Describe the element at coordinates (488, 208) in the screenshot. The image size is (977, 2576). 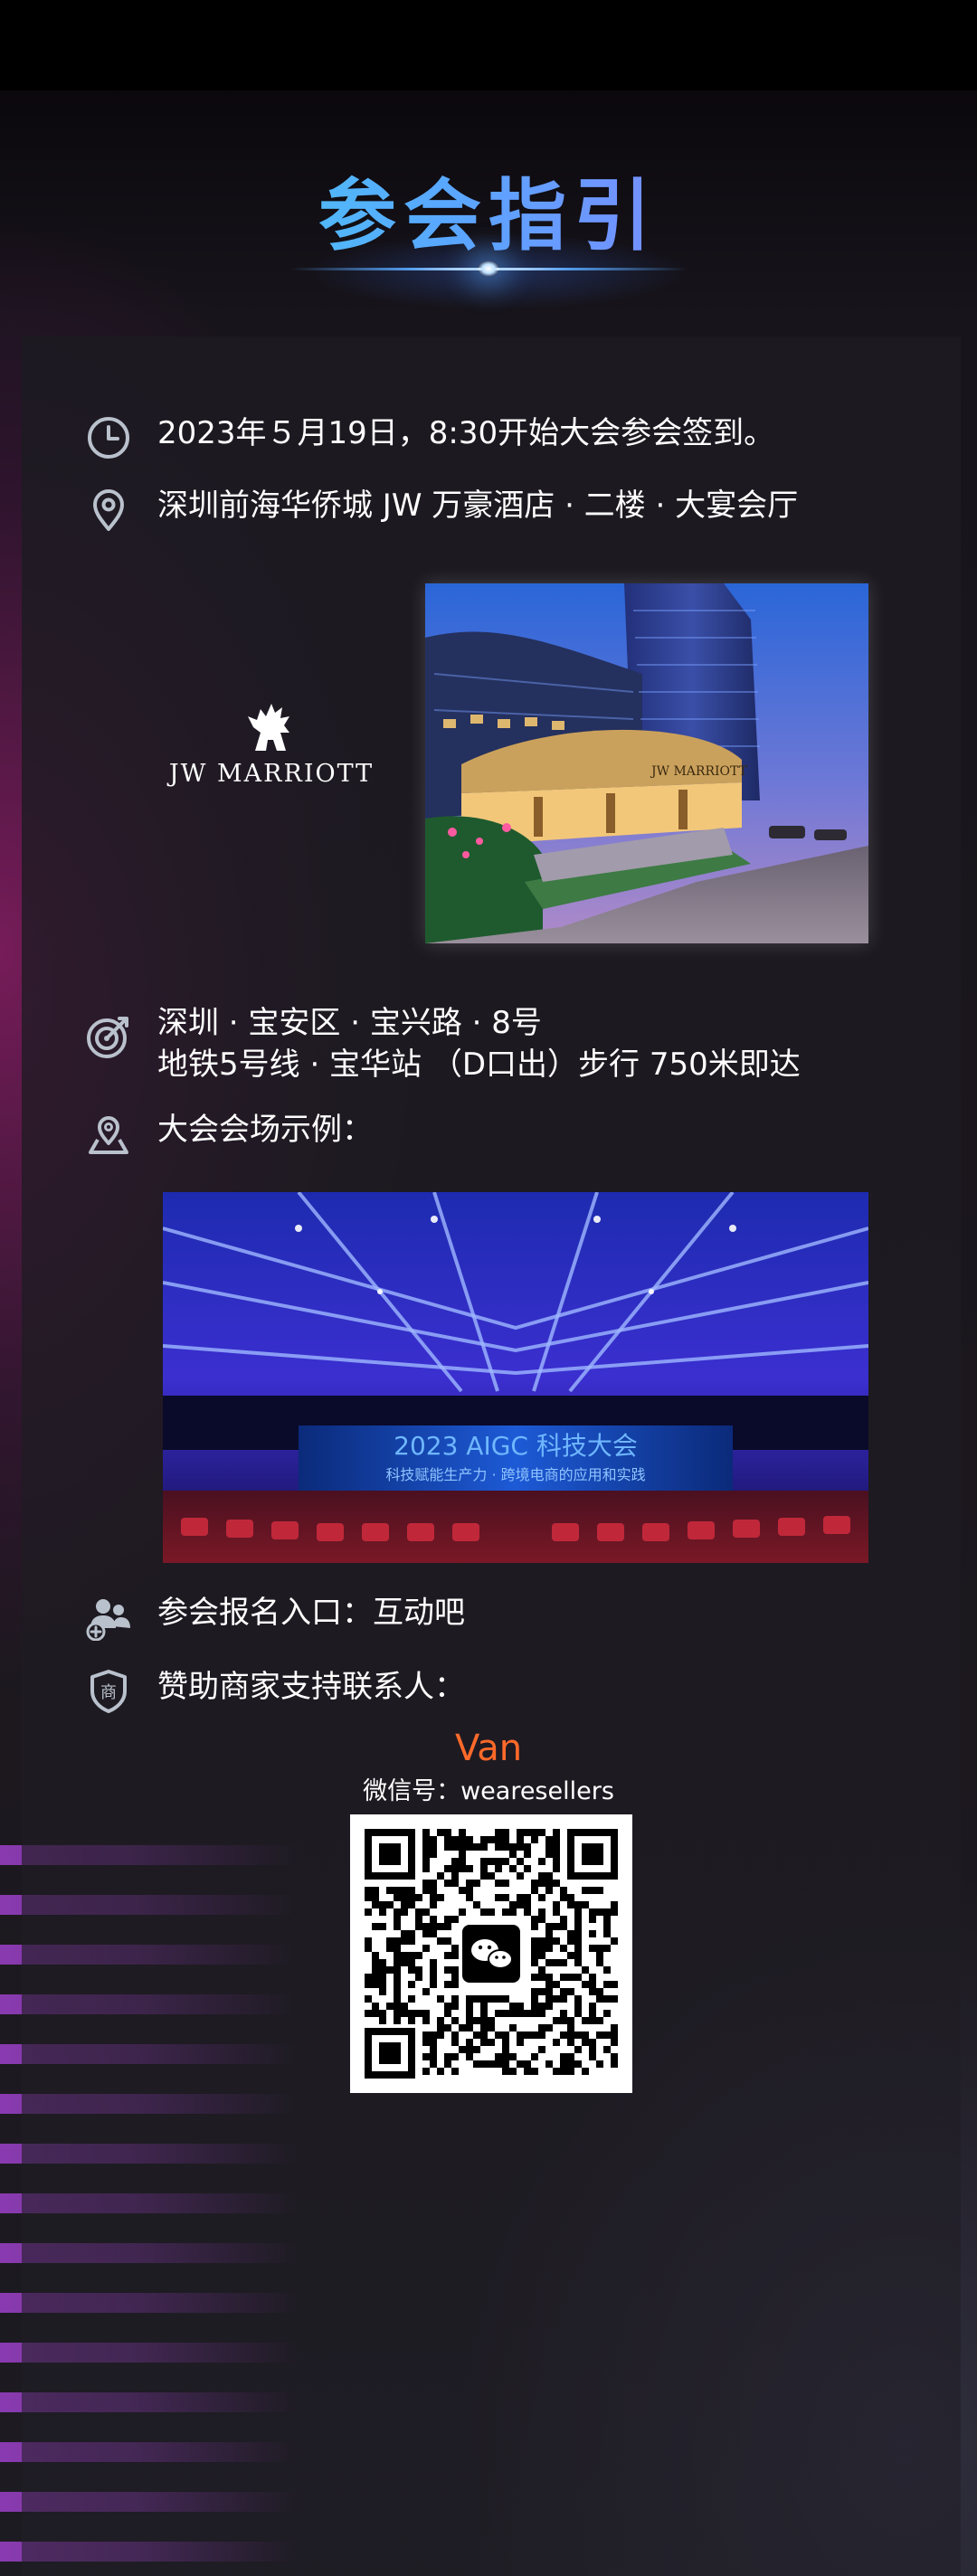
I see `page-title: 参会指引` at that location.